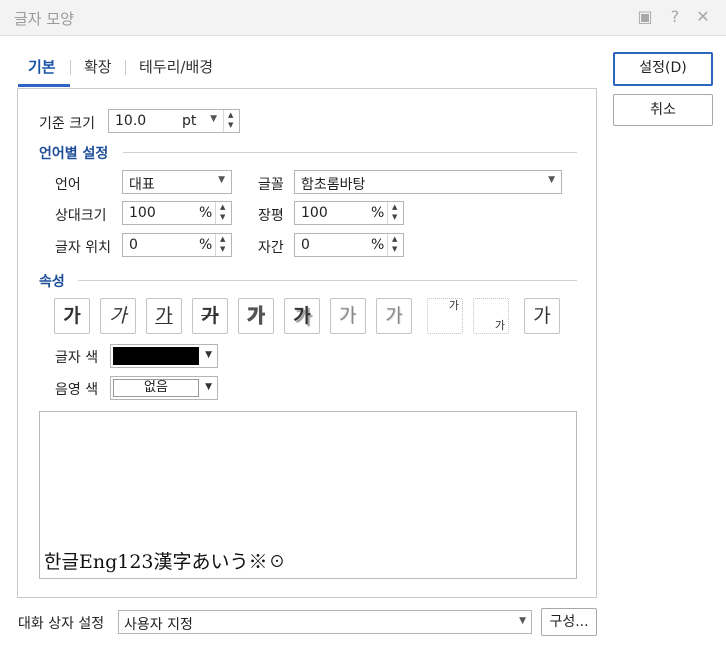  Describe the element at coordinates (210, 316) in the screenshot. I see `strikethrough-button: 가` at that location.